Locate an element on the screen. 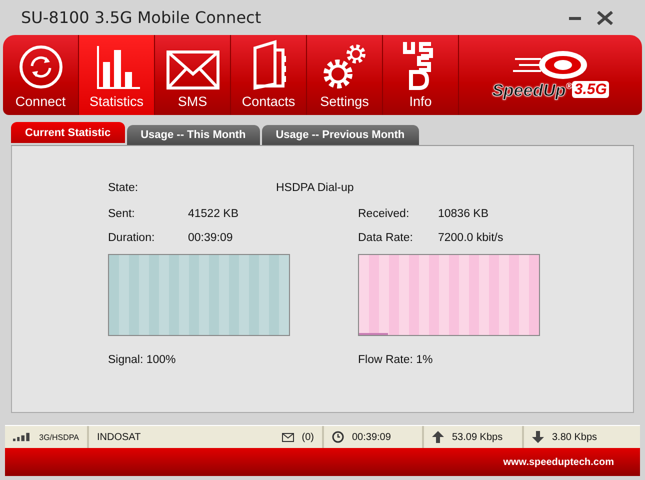 The width and height of the screenshot is (645, 480). signal-bars-icon is located at coordinates (22, 437).